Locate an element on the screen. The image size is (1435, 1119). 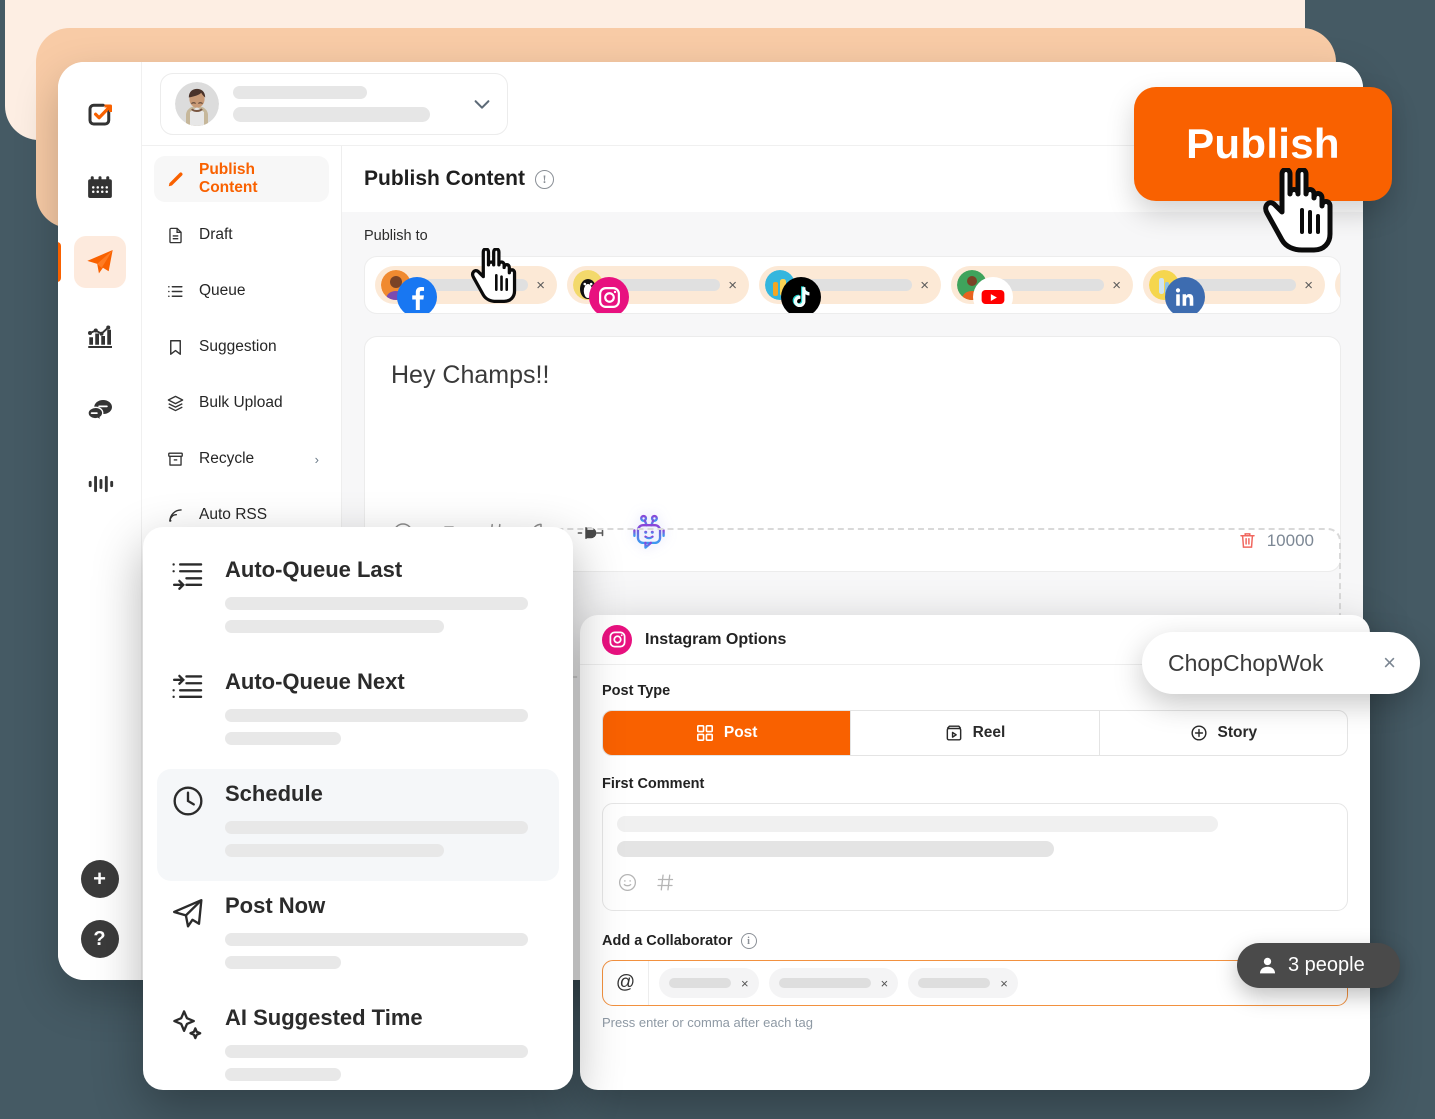
sidebar-item-queue: Queue is located at coordinates (241, 291).